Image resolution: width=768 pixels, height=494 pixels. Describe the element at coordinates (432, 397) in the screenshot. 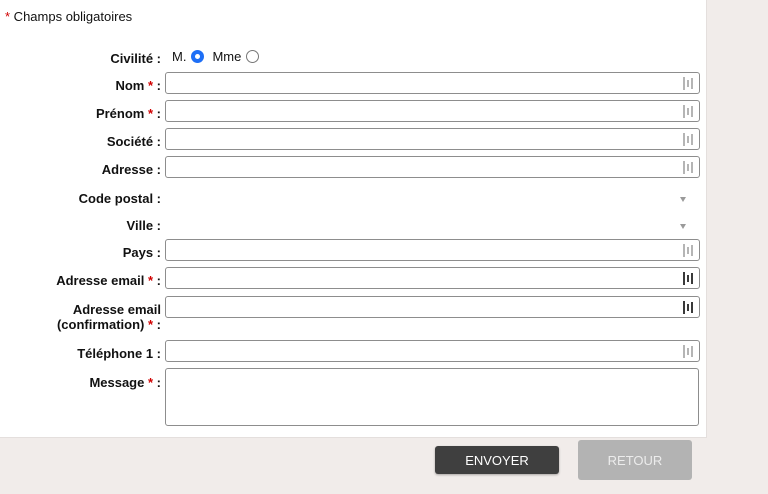

I see `message-textarea` at that location.